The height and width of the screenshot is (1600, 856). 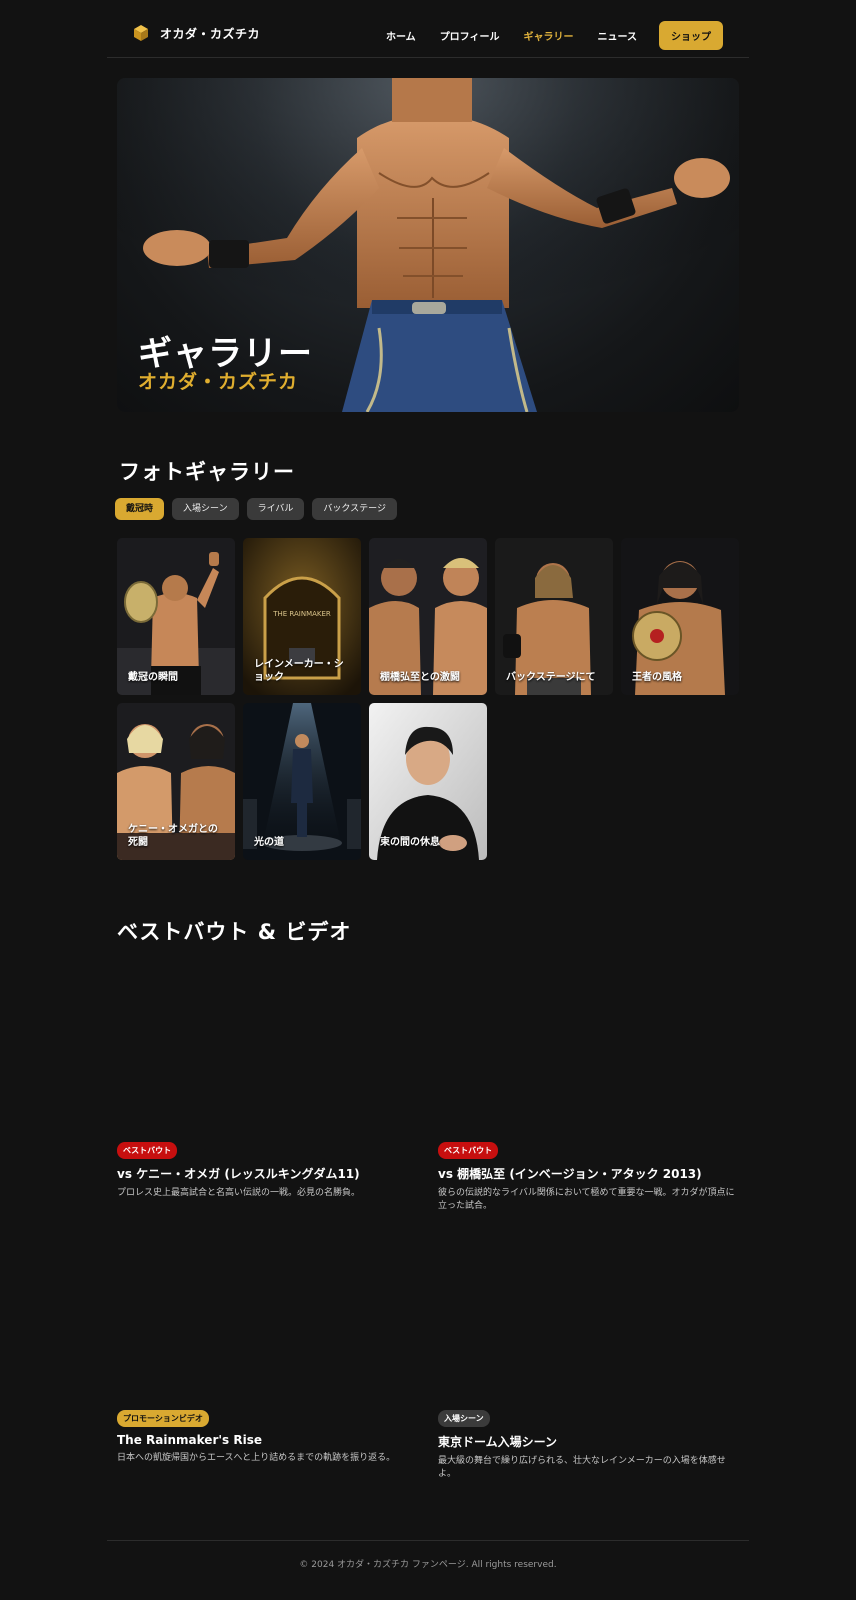 I want to click on gallery-title: フォトギャラリー, so click(x=207, y=472).